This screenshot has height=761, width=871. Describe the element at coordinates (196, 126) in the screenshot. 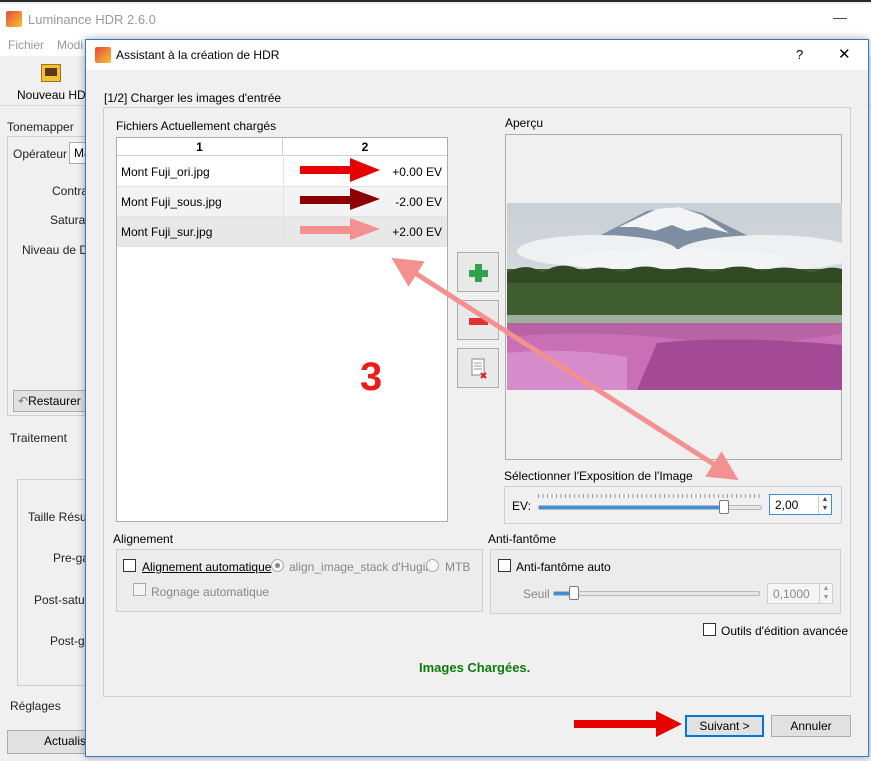

I see `files-label: Fichiers Actuellement chargés` at that location.